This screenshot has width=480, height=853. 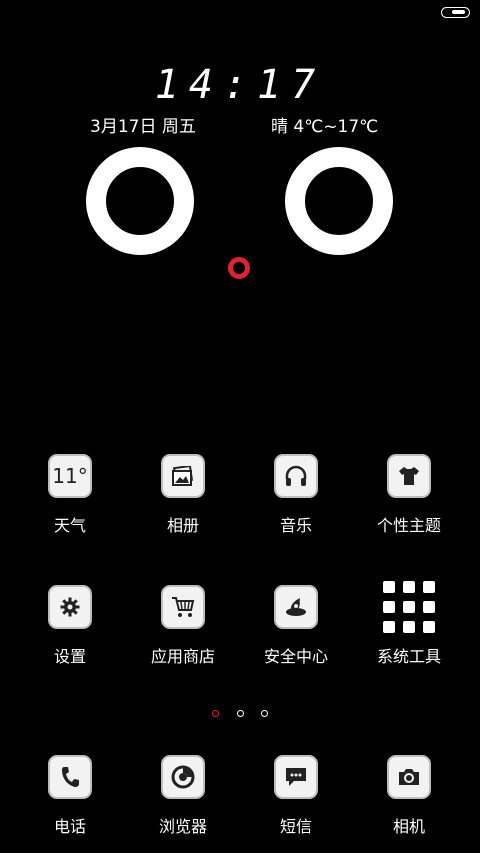 I want to click on app-messages: 短信, so click(x=296, y=796).